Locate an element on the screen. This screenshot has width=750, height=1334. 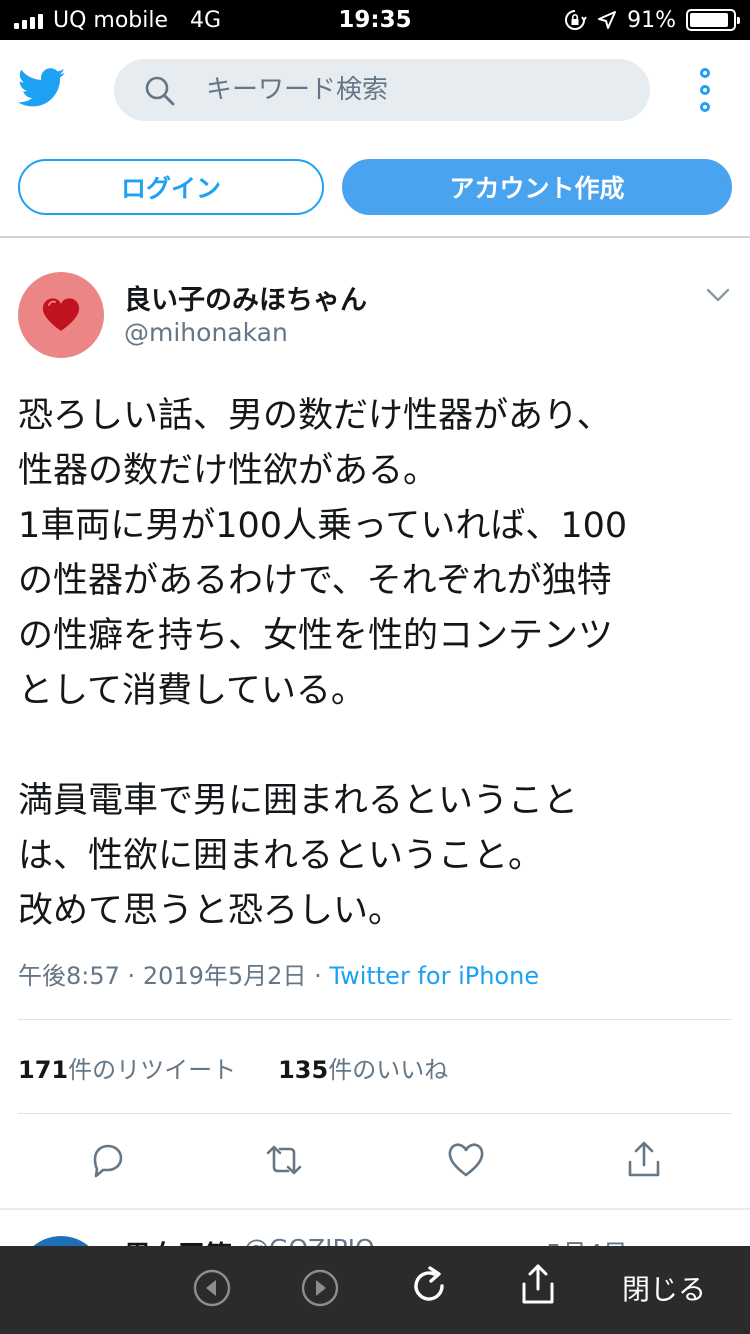
tweet-meta: 午後8:57 · 2019年5月2日 · Twitter for iPhone is located at coordinates (278, 973).